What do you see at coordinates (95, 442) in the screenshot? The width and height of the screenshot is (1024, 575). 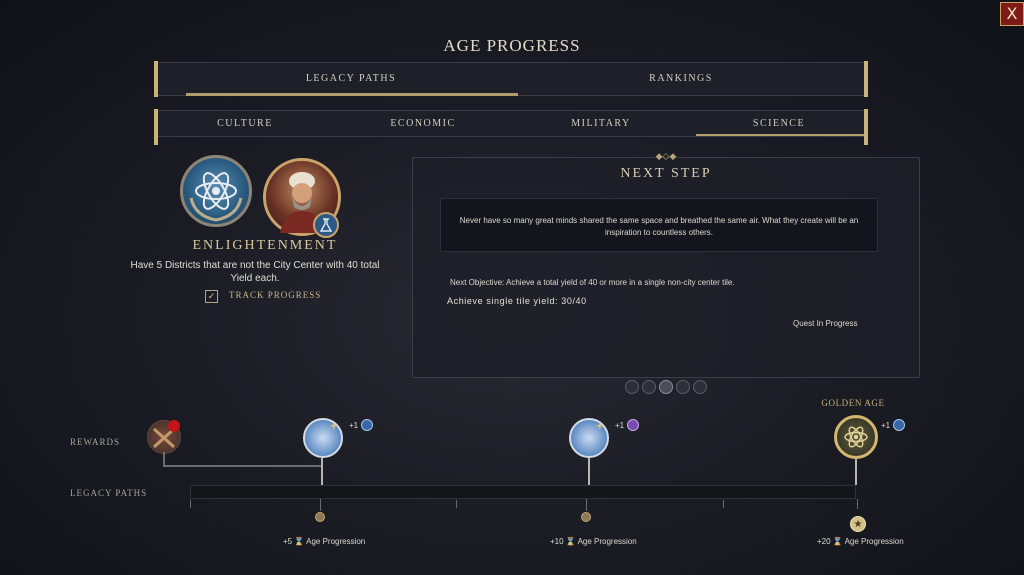 I see `rewards-label: REWARDS` at bounding box center [95, 442].